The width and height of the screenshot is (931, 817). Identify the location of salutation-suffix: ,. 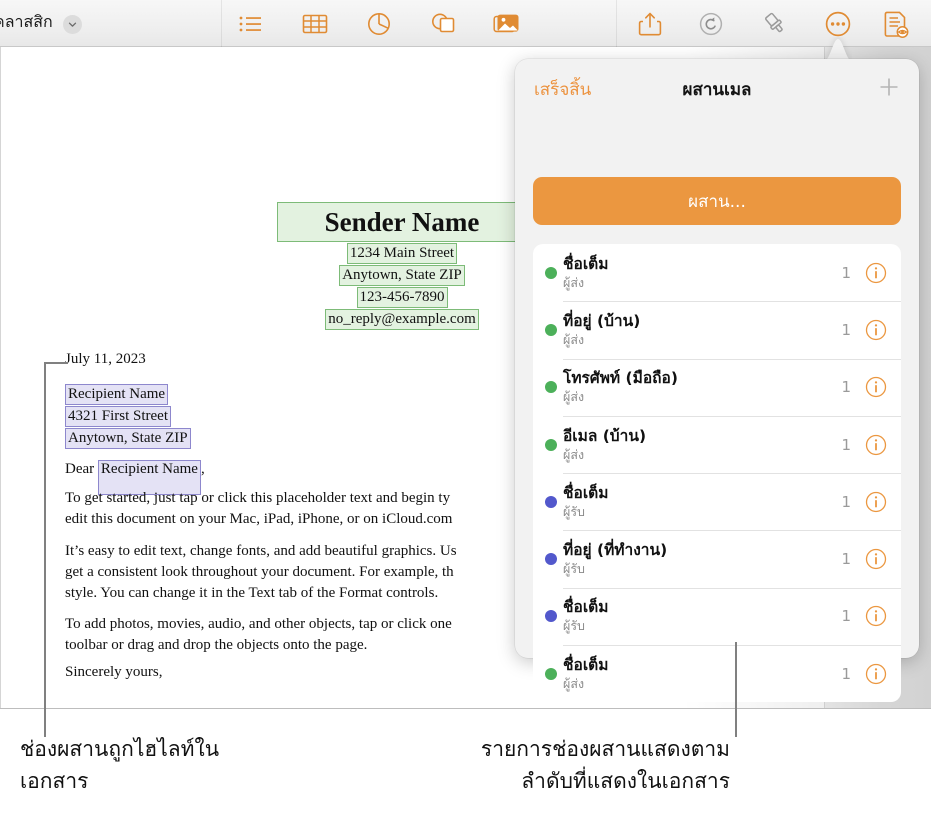
(202, 469).